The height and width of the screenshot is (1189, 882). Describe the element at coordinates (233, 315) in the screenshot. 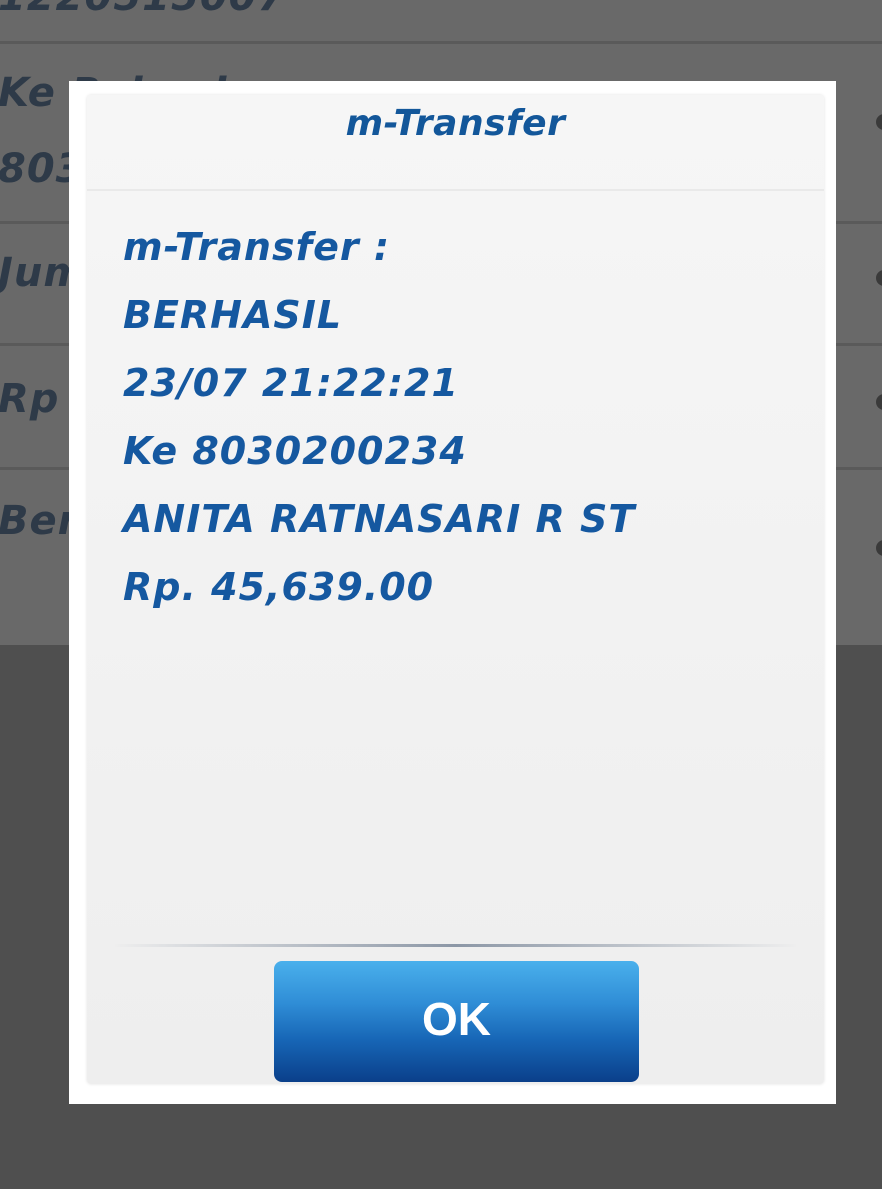

I see `message-status: BERHASIL` at that location.